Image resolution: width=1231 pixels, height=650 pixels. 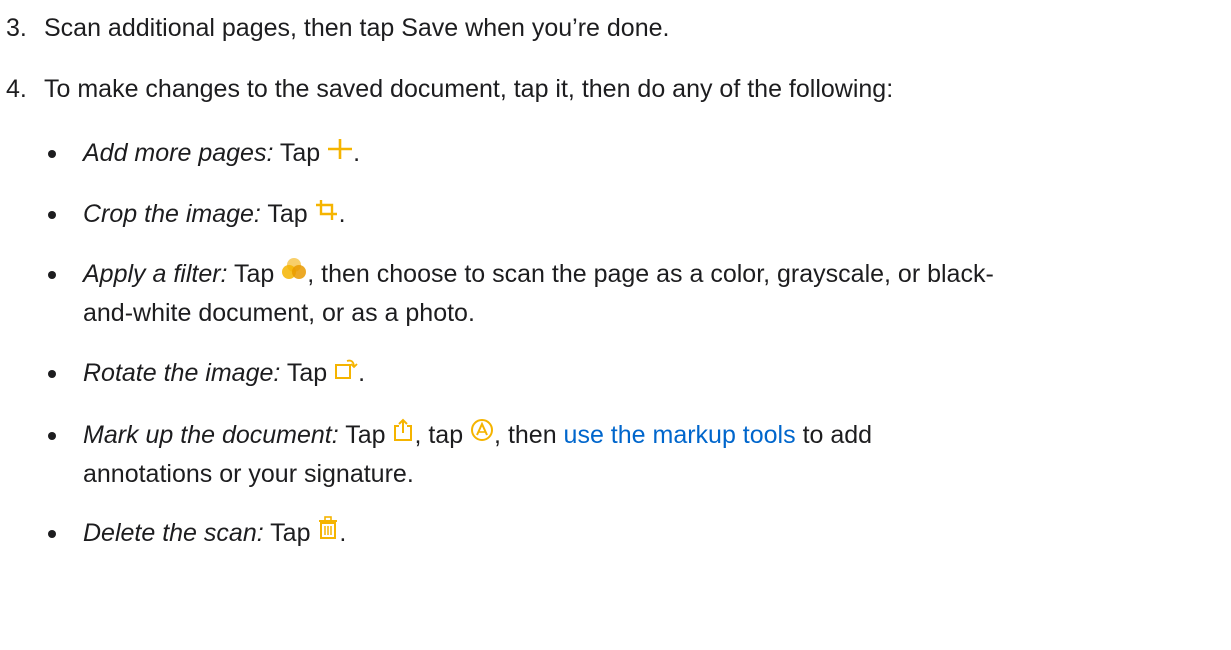 I want to click on plus-icon, so click(x=340, y=152).